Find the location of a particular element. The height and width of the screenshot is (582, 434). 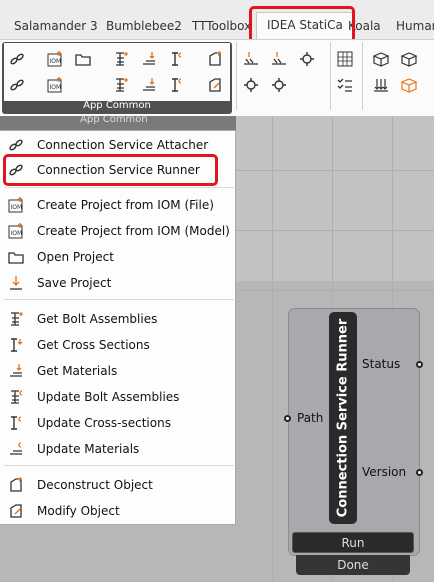

menu-item-label: Create Project from IOM (File) is located at coordinates (125, 205).